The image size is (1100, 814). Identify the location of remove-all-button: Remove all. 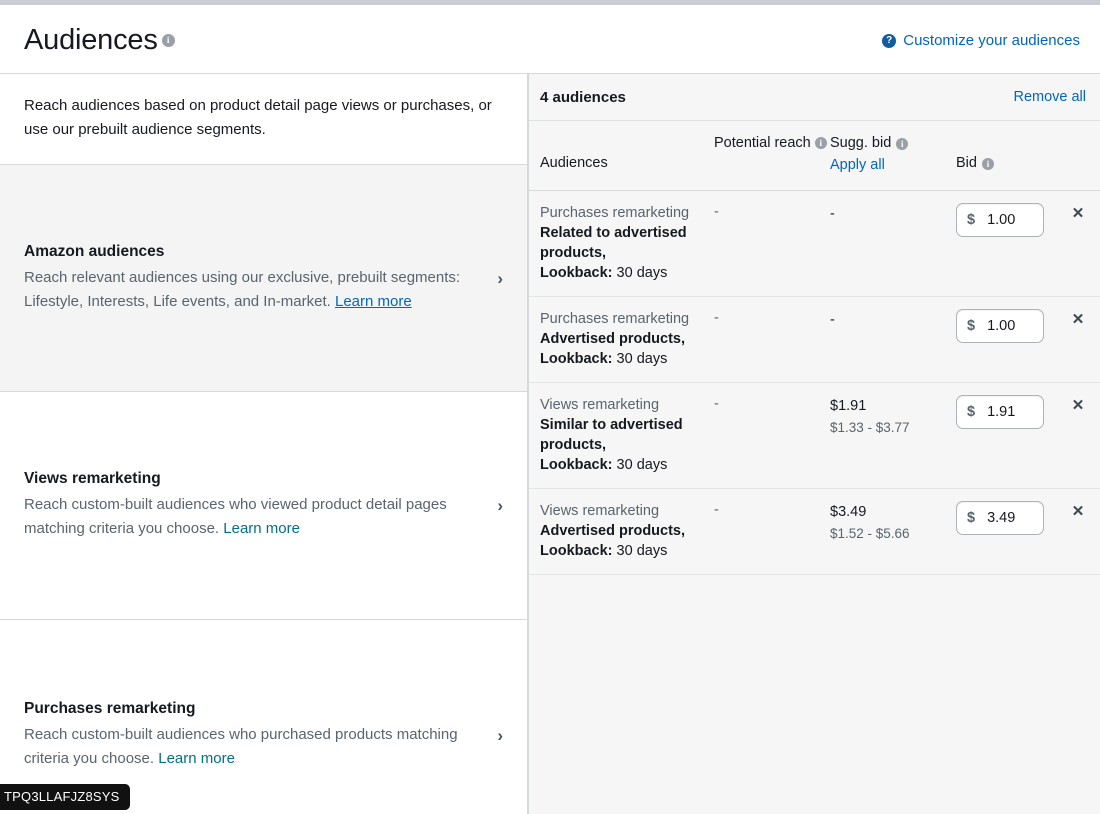
(1049, 97).